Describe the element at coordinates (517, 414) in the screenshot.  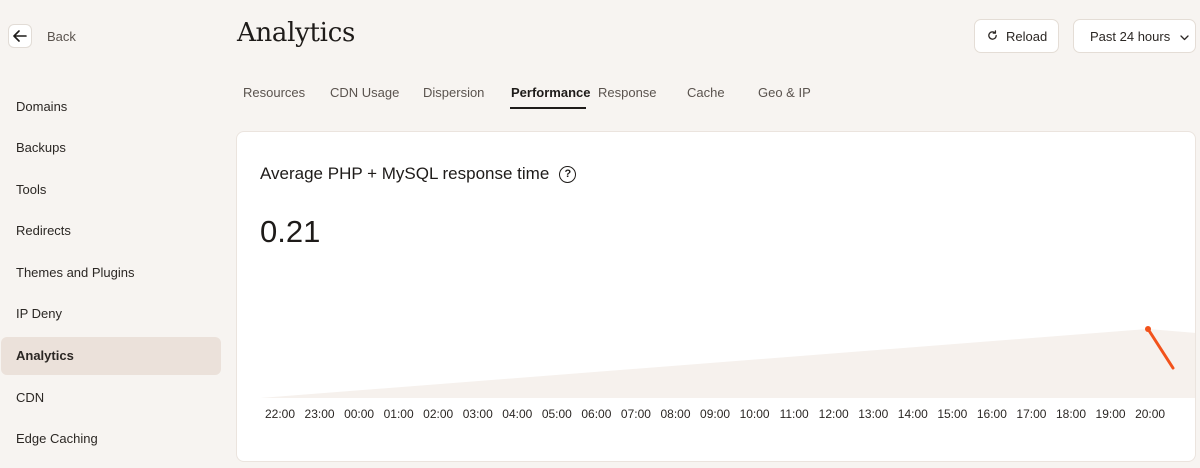
I see `x-tick-label: 04:00` at that location.